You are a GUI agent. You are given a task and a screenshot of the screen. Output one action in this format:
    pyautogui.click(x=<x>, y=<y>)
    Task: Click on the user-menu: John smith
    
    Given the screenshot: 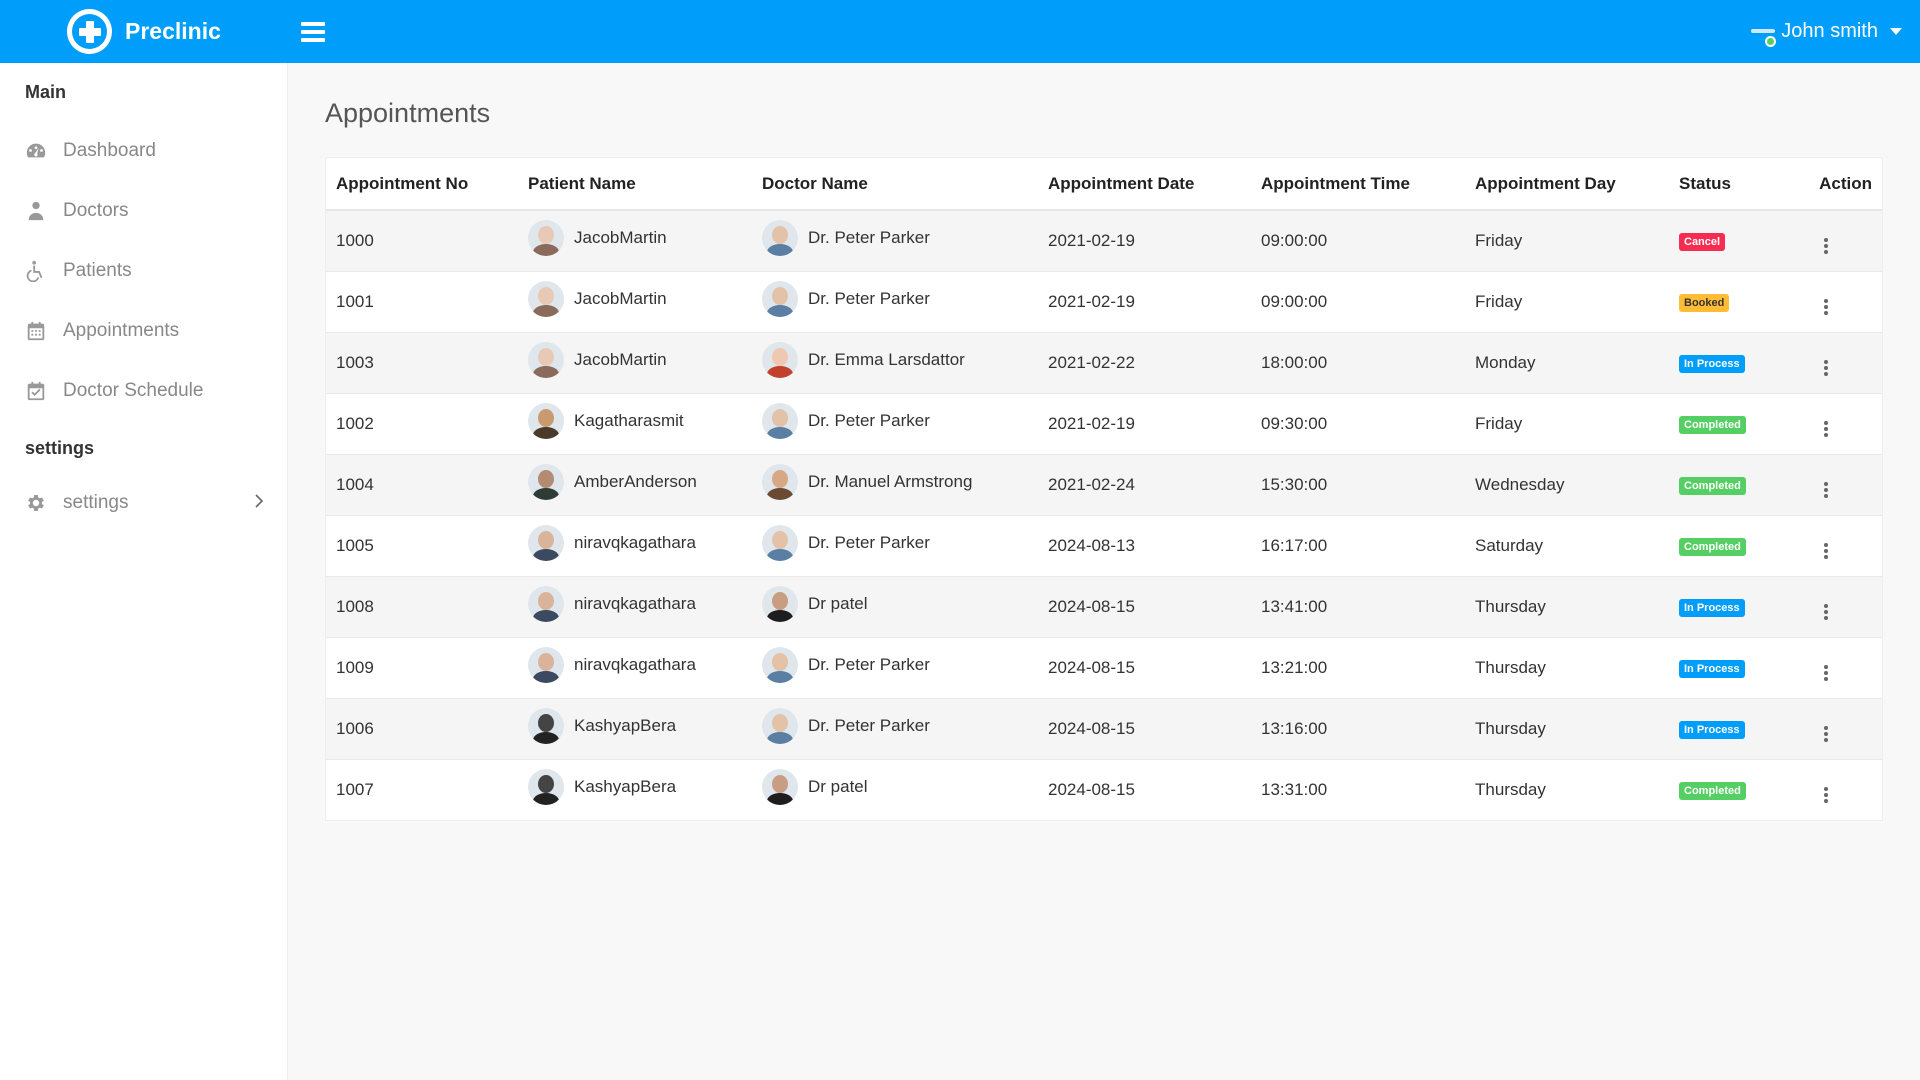 What is the action you would take?
    pyautogui.click(x=1825, y=31)
    